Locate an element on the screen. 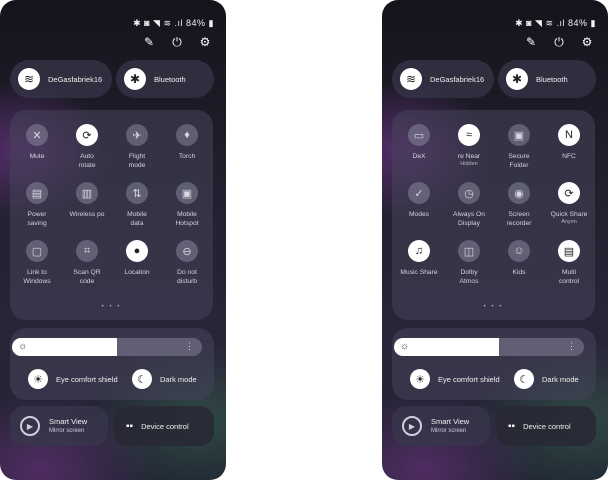 Image resolution: width=609 pixels, height=480 pixels. tile-label: Torch is located at coordinates (187, 156).